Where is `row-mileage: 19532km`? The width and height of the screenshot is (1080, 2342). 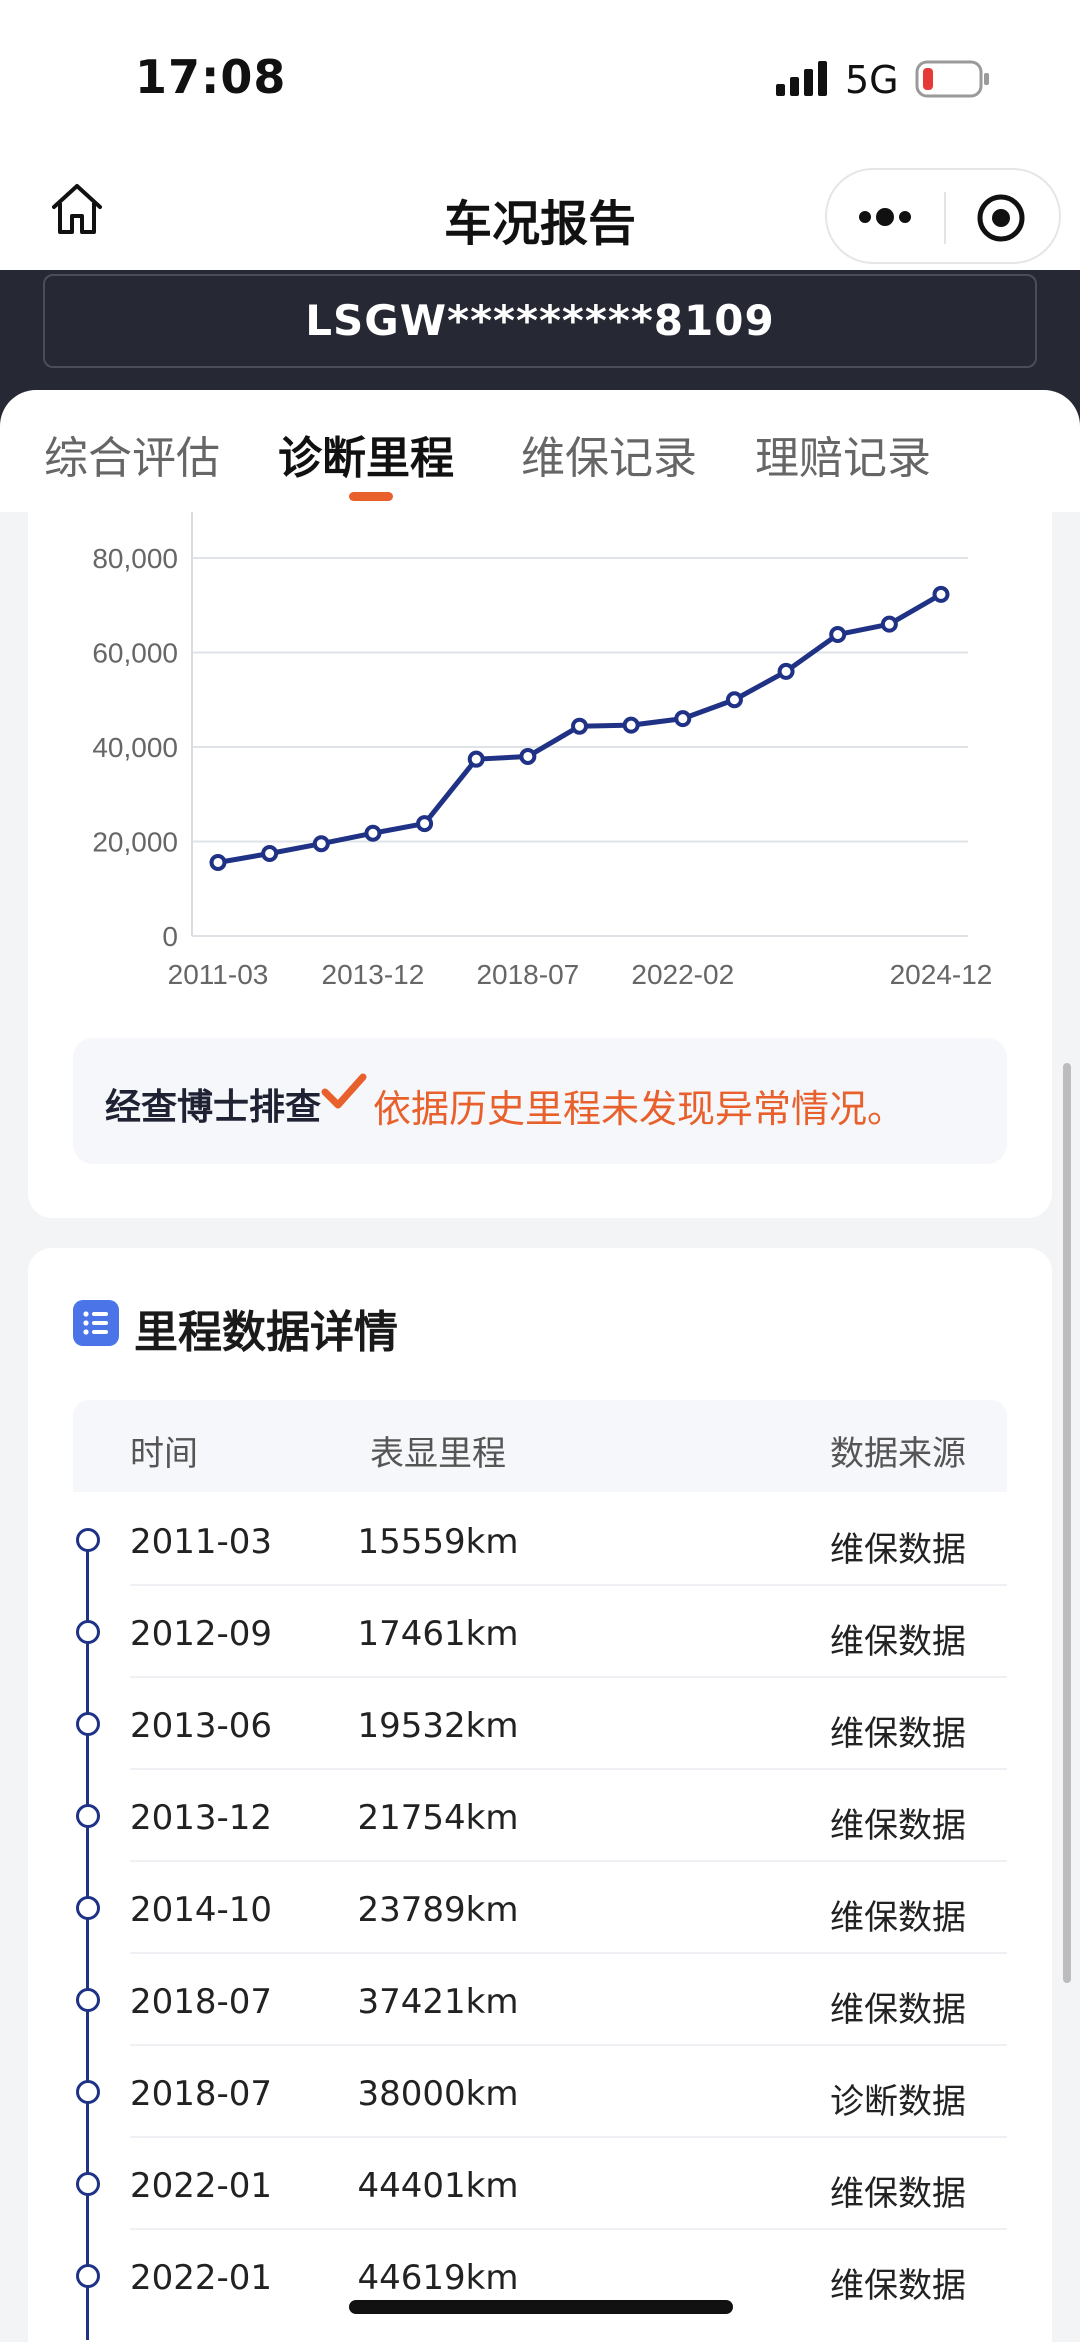 row-mileage: 19532km is located at coordinates (438, 1726).